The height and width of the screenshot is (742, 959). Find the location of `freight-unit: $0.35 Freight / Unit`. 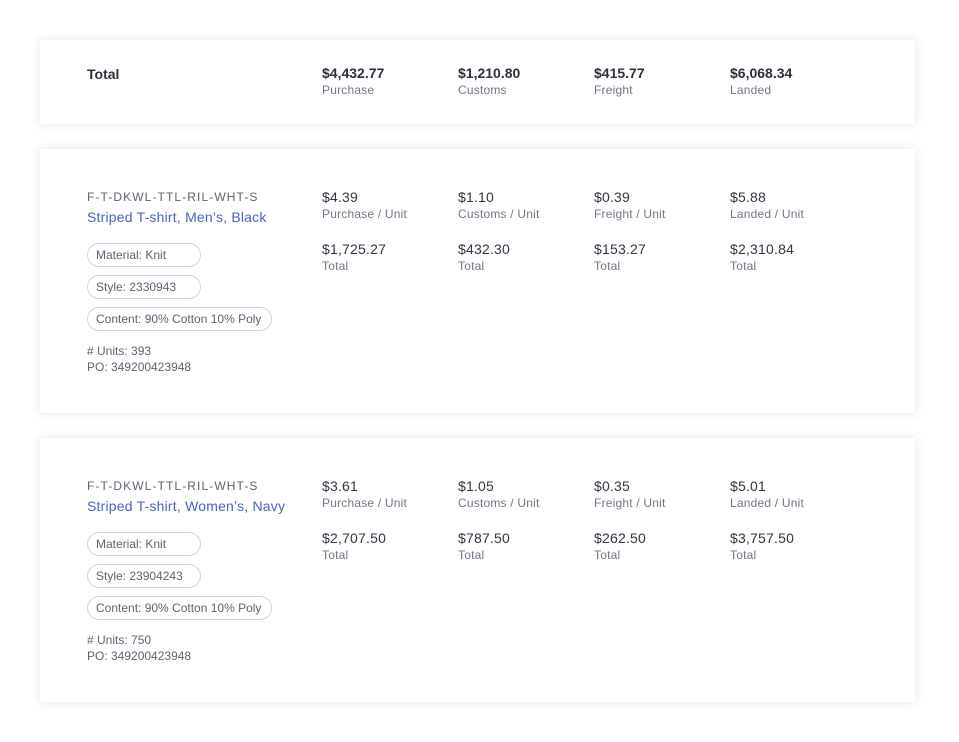

freight-unit: $0.35 Freight / Unit is located at coordinates (630, 494).